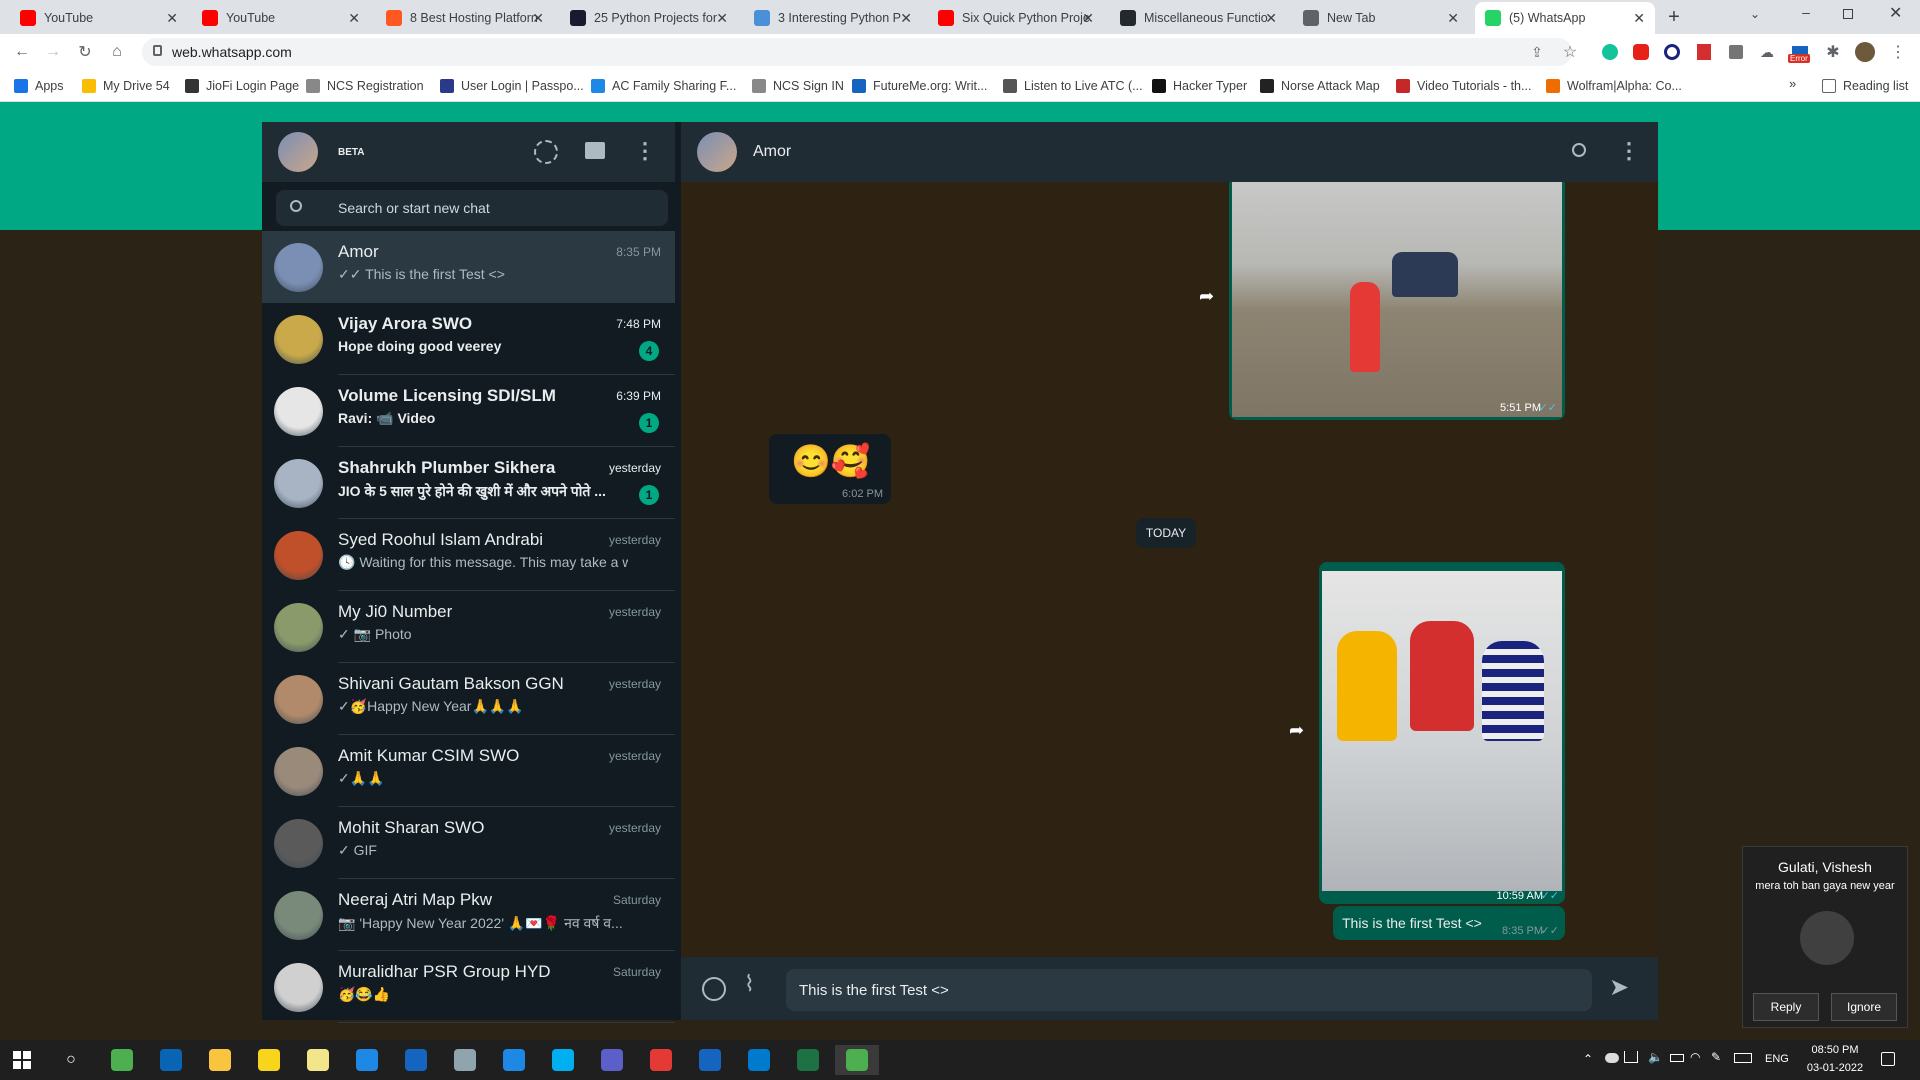  Describe the element at coordinates (1189, 990) in the screenshot. I see `message-input: This is the first Test <>` at that location.